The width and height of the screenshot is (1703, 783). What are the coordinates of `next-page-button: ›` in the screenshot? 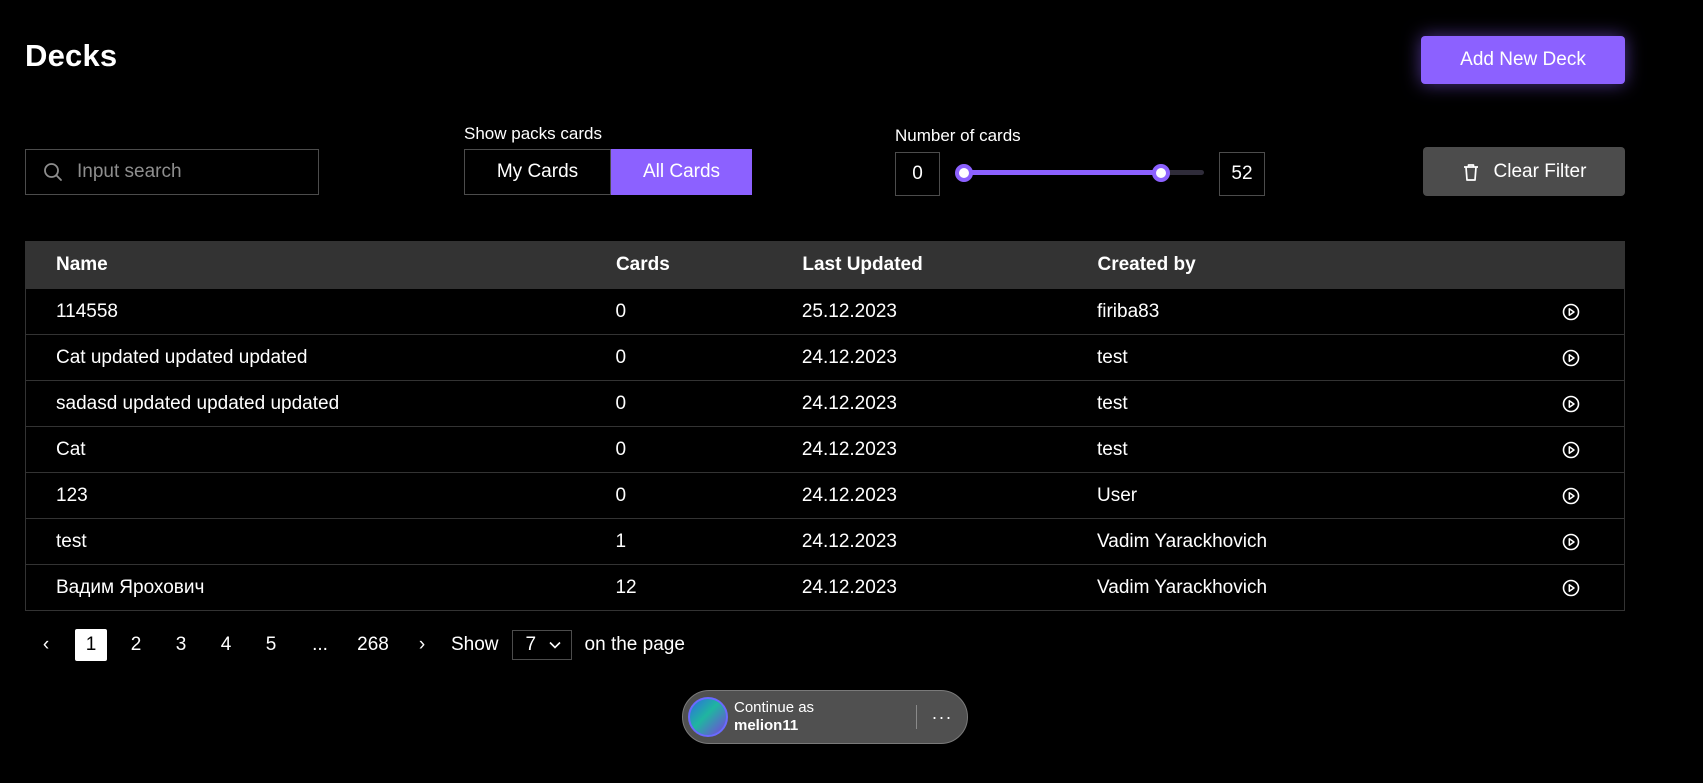 It's located at (422, 645).